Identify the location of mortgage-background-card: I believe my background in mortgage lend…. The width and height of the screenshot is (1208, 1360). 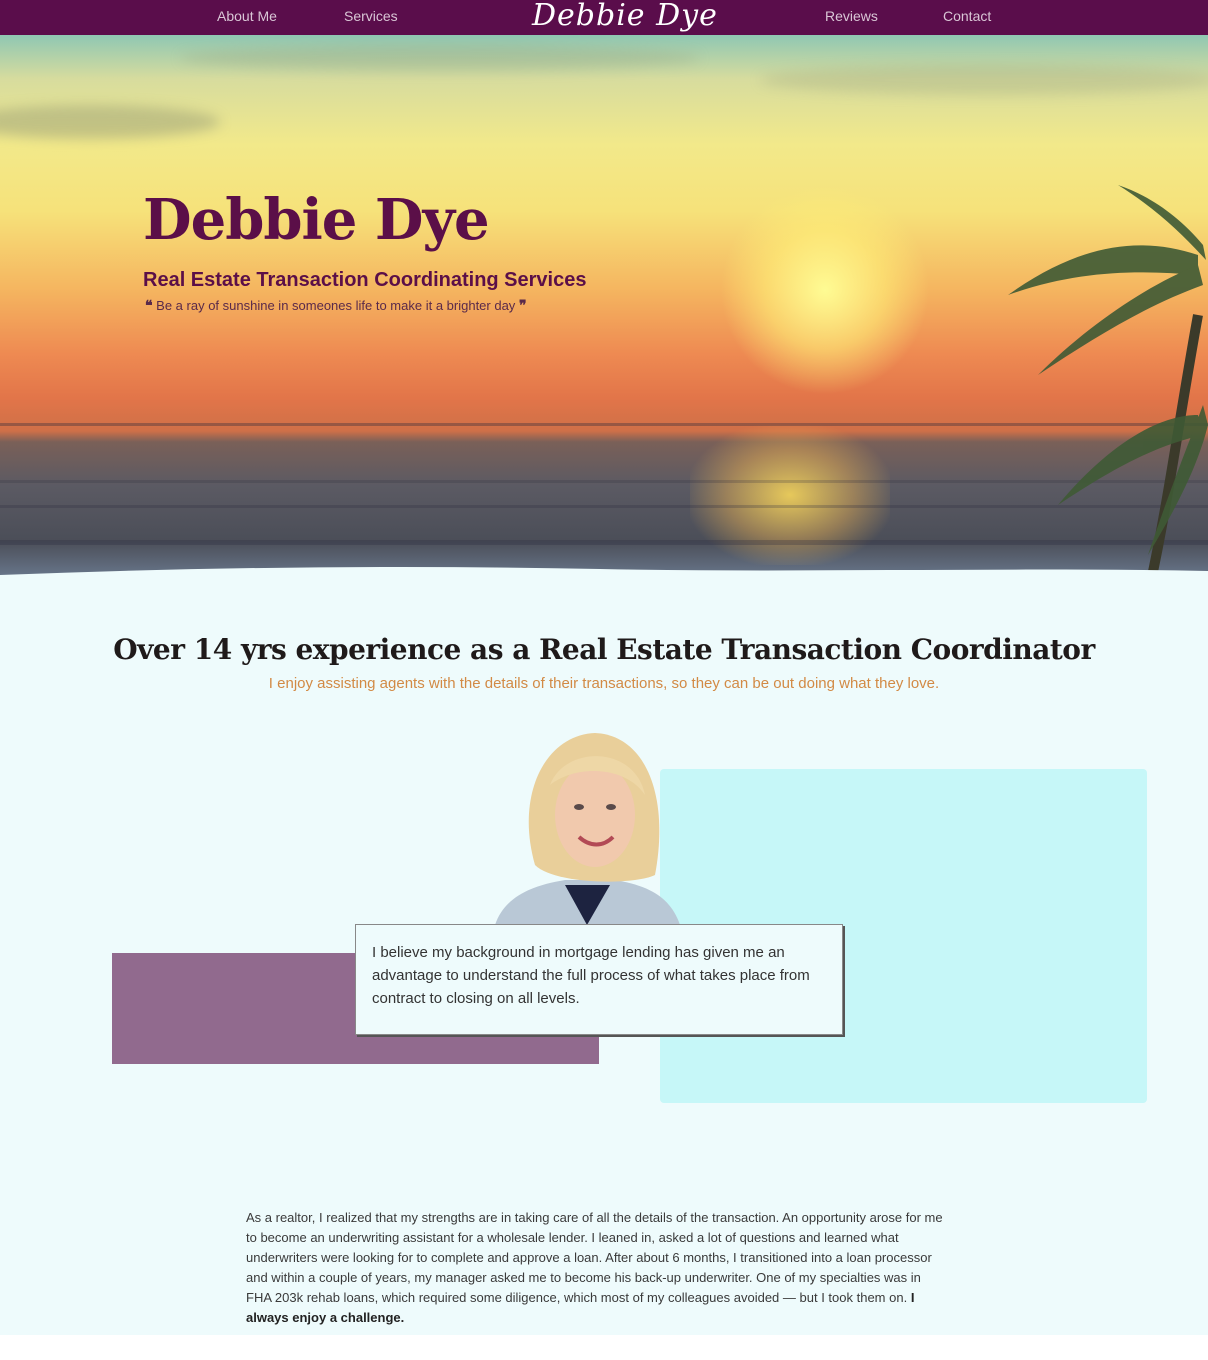
(599, 979).